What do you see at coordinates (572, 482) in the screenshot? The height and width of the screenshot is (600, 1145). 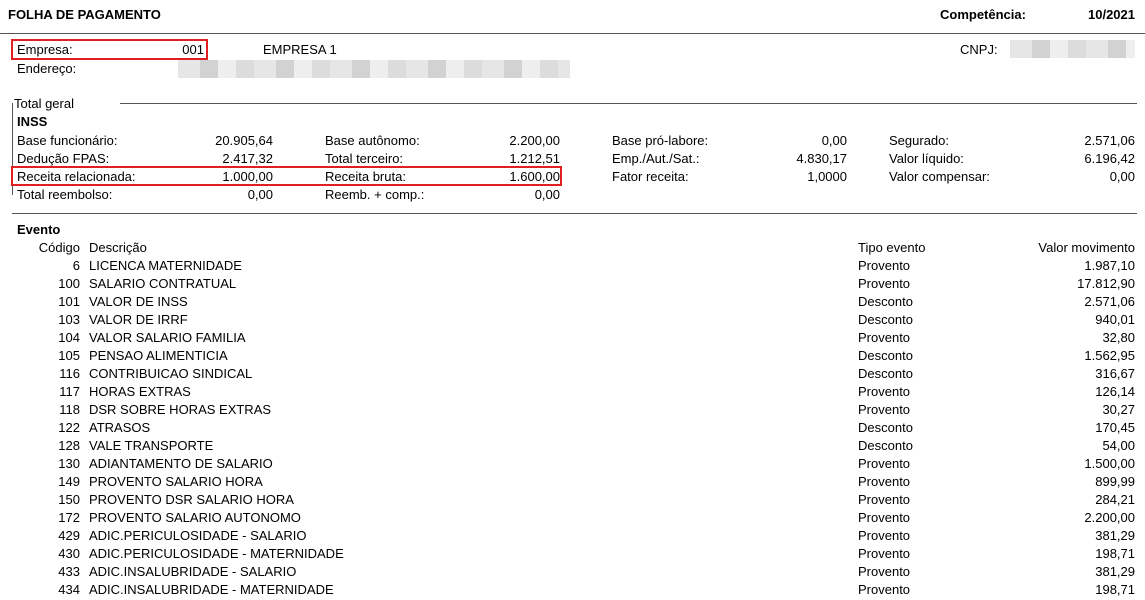 I see `table-row: 149 PROVENTO SALARIO HORA Provento 899,99` at bounding box center [572, 482].